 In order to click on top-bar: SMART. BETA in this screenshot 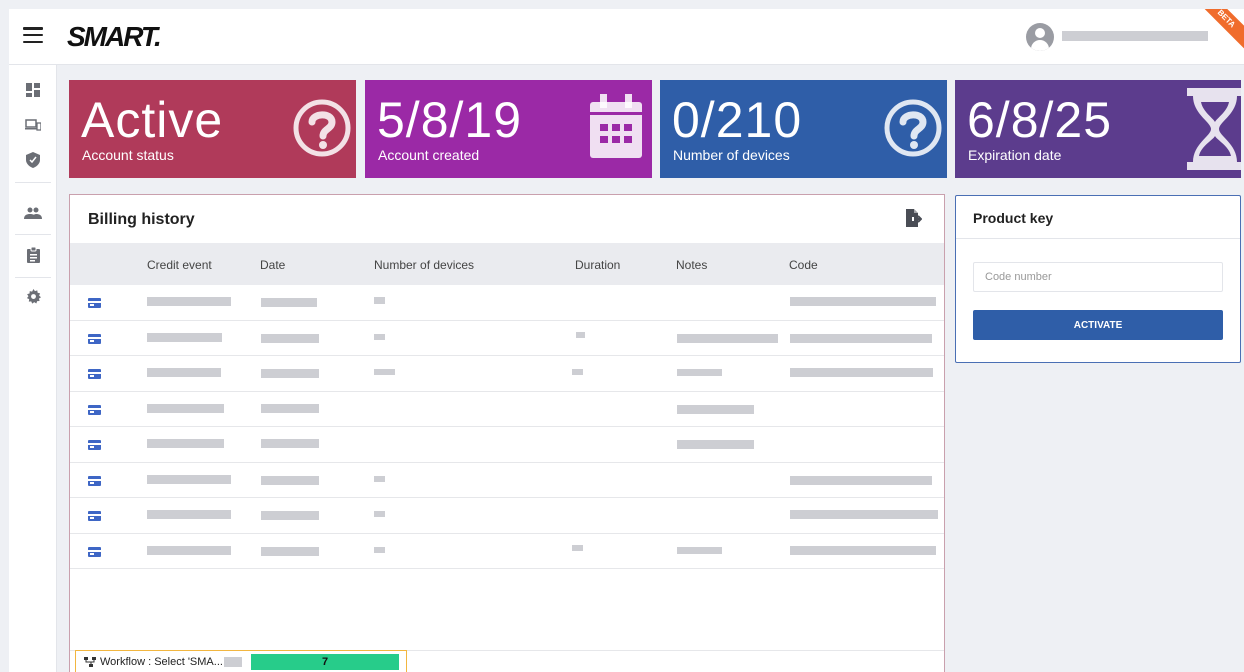, I will do `click(626, 37)`.